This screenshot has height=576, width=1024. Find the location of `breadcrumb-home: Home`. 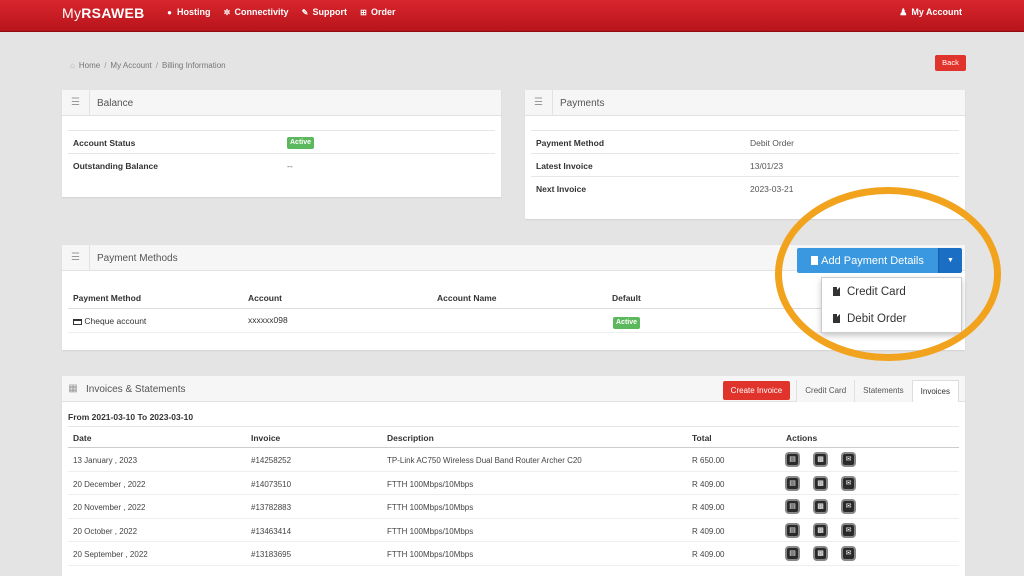

breadcrumb-home: Home is located at coordinates (89, 65).